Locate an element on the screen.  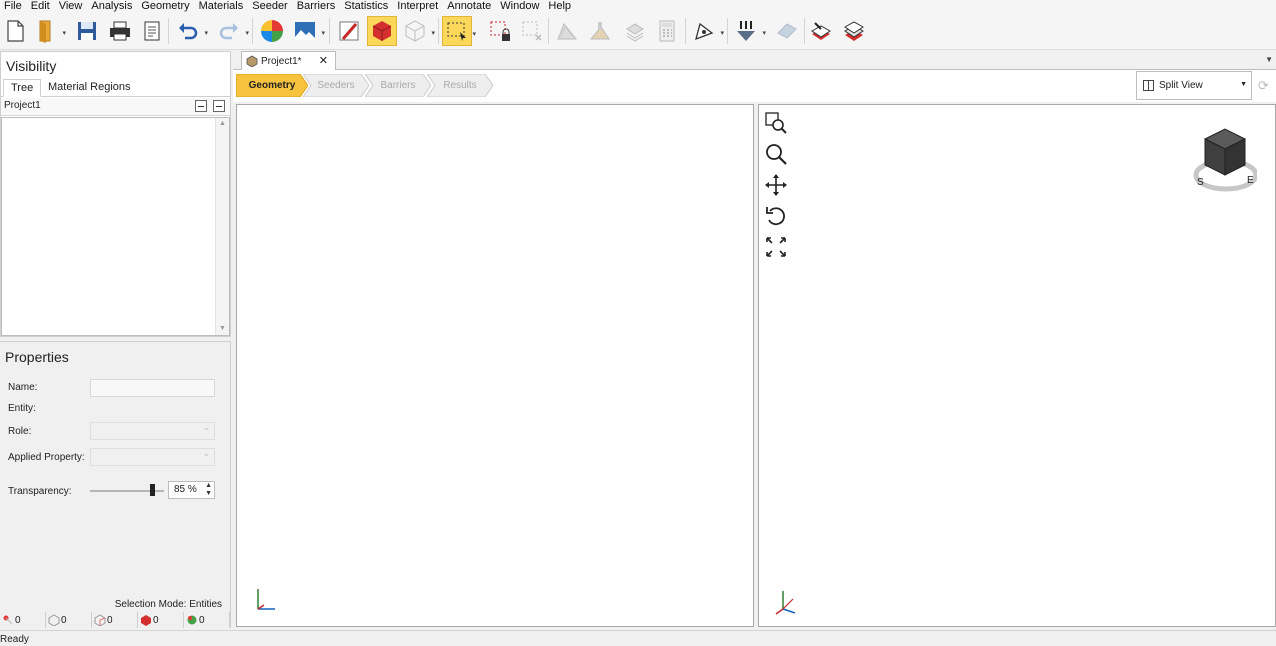
menu-window: Window is located at coordinates (520, 6).